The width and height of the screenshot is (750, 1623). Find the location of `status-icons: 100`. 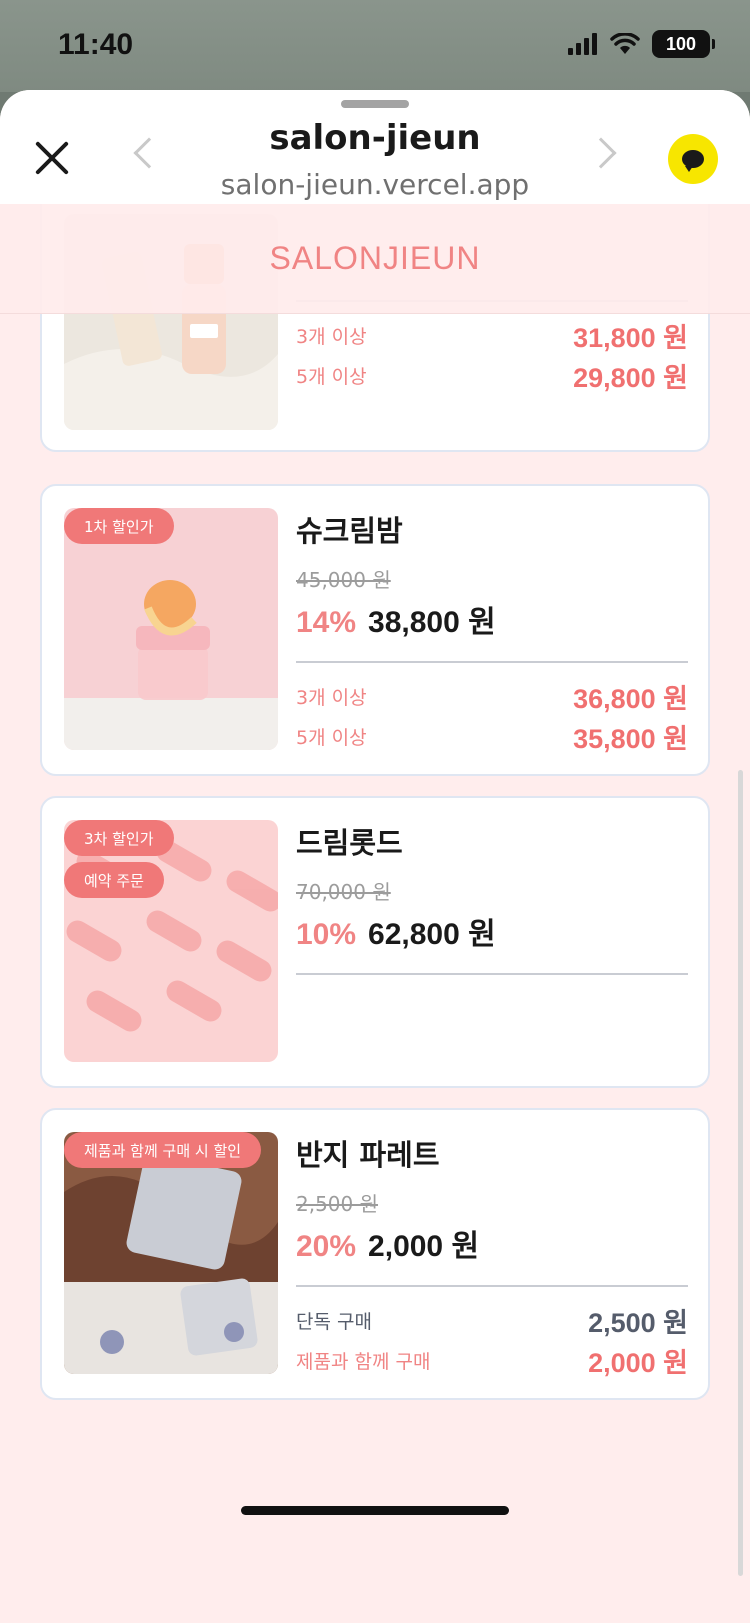

status-icons: 100 is located at coordinates (641, 44).